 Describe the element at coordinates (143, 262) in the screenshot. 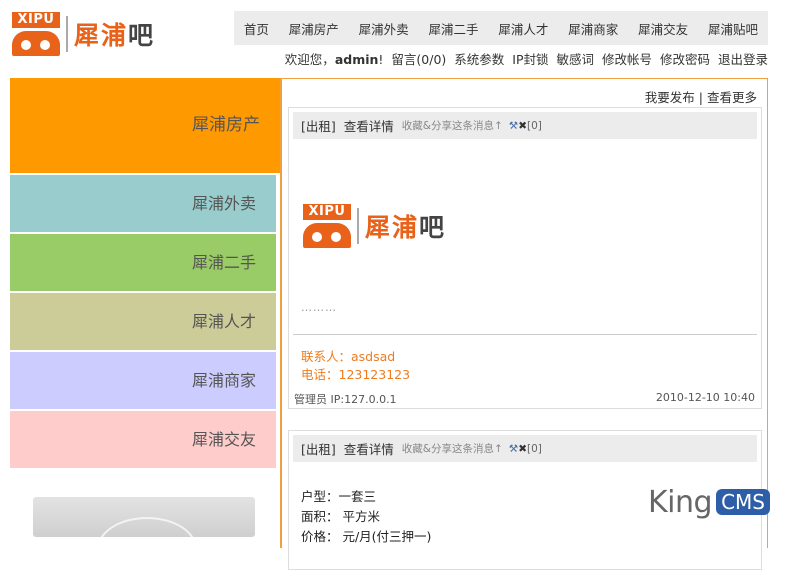

I see `category-secondhand: 犀浦二手` at that location.